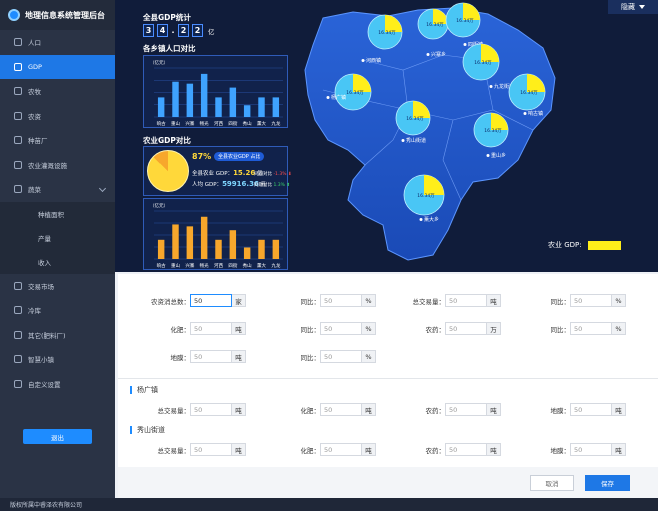  What do you see at coordinates (148, 30) in the screenshot?
I see `gdp-digit: 3` at bounding box center [148, 30].